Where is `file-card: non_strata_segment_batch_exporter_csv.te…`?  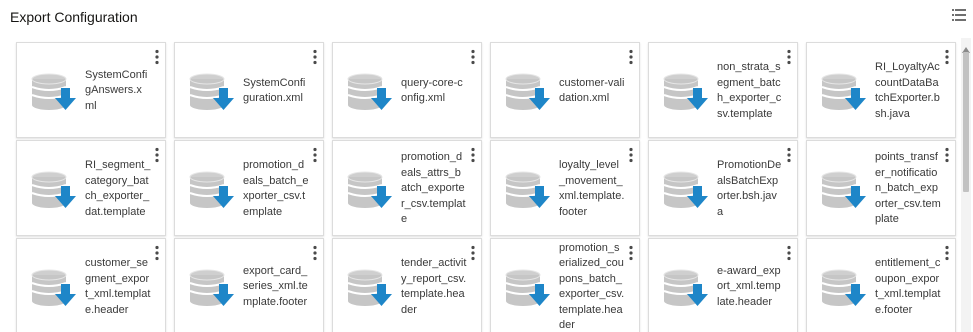 file-card: non_strata_segment_batch_exporter_csv.te… is located at coordinates (723, 90).